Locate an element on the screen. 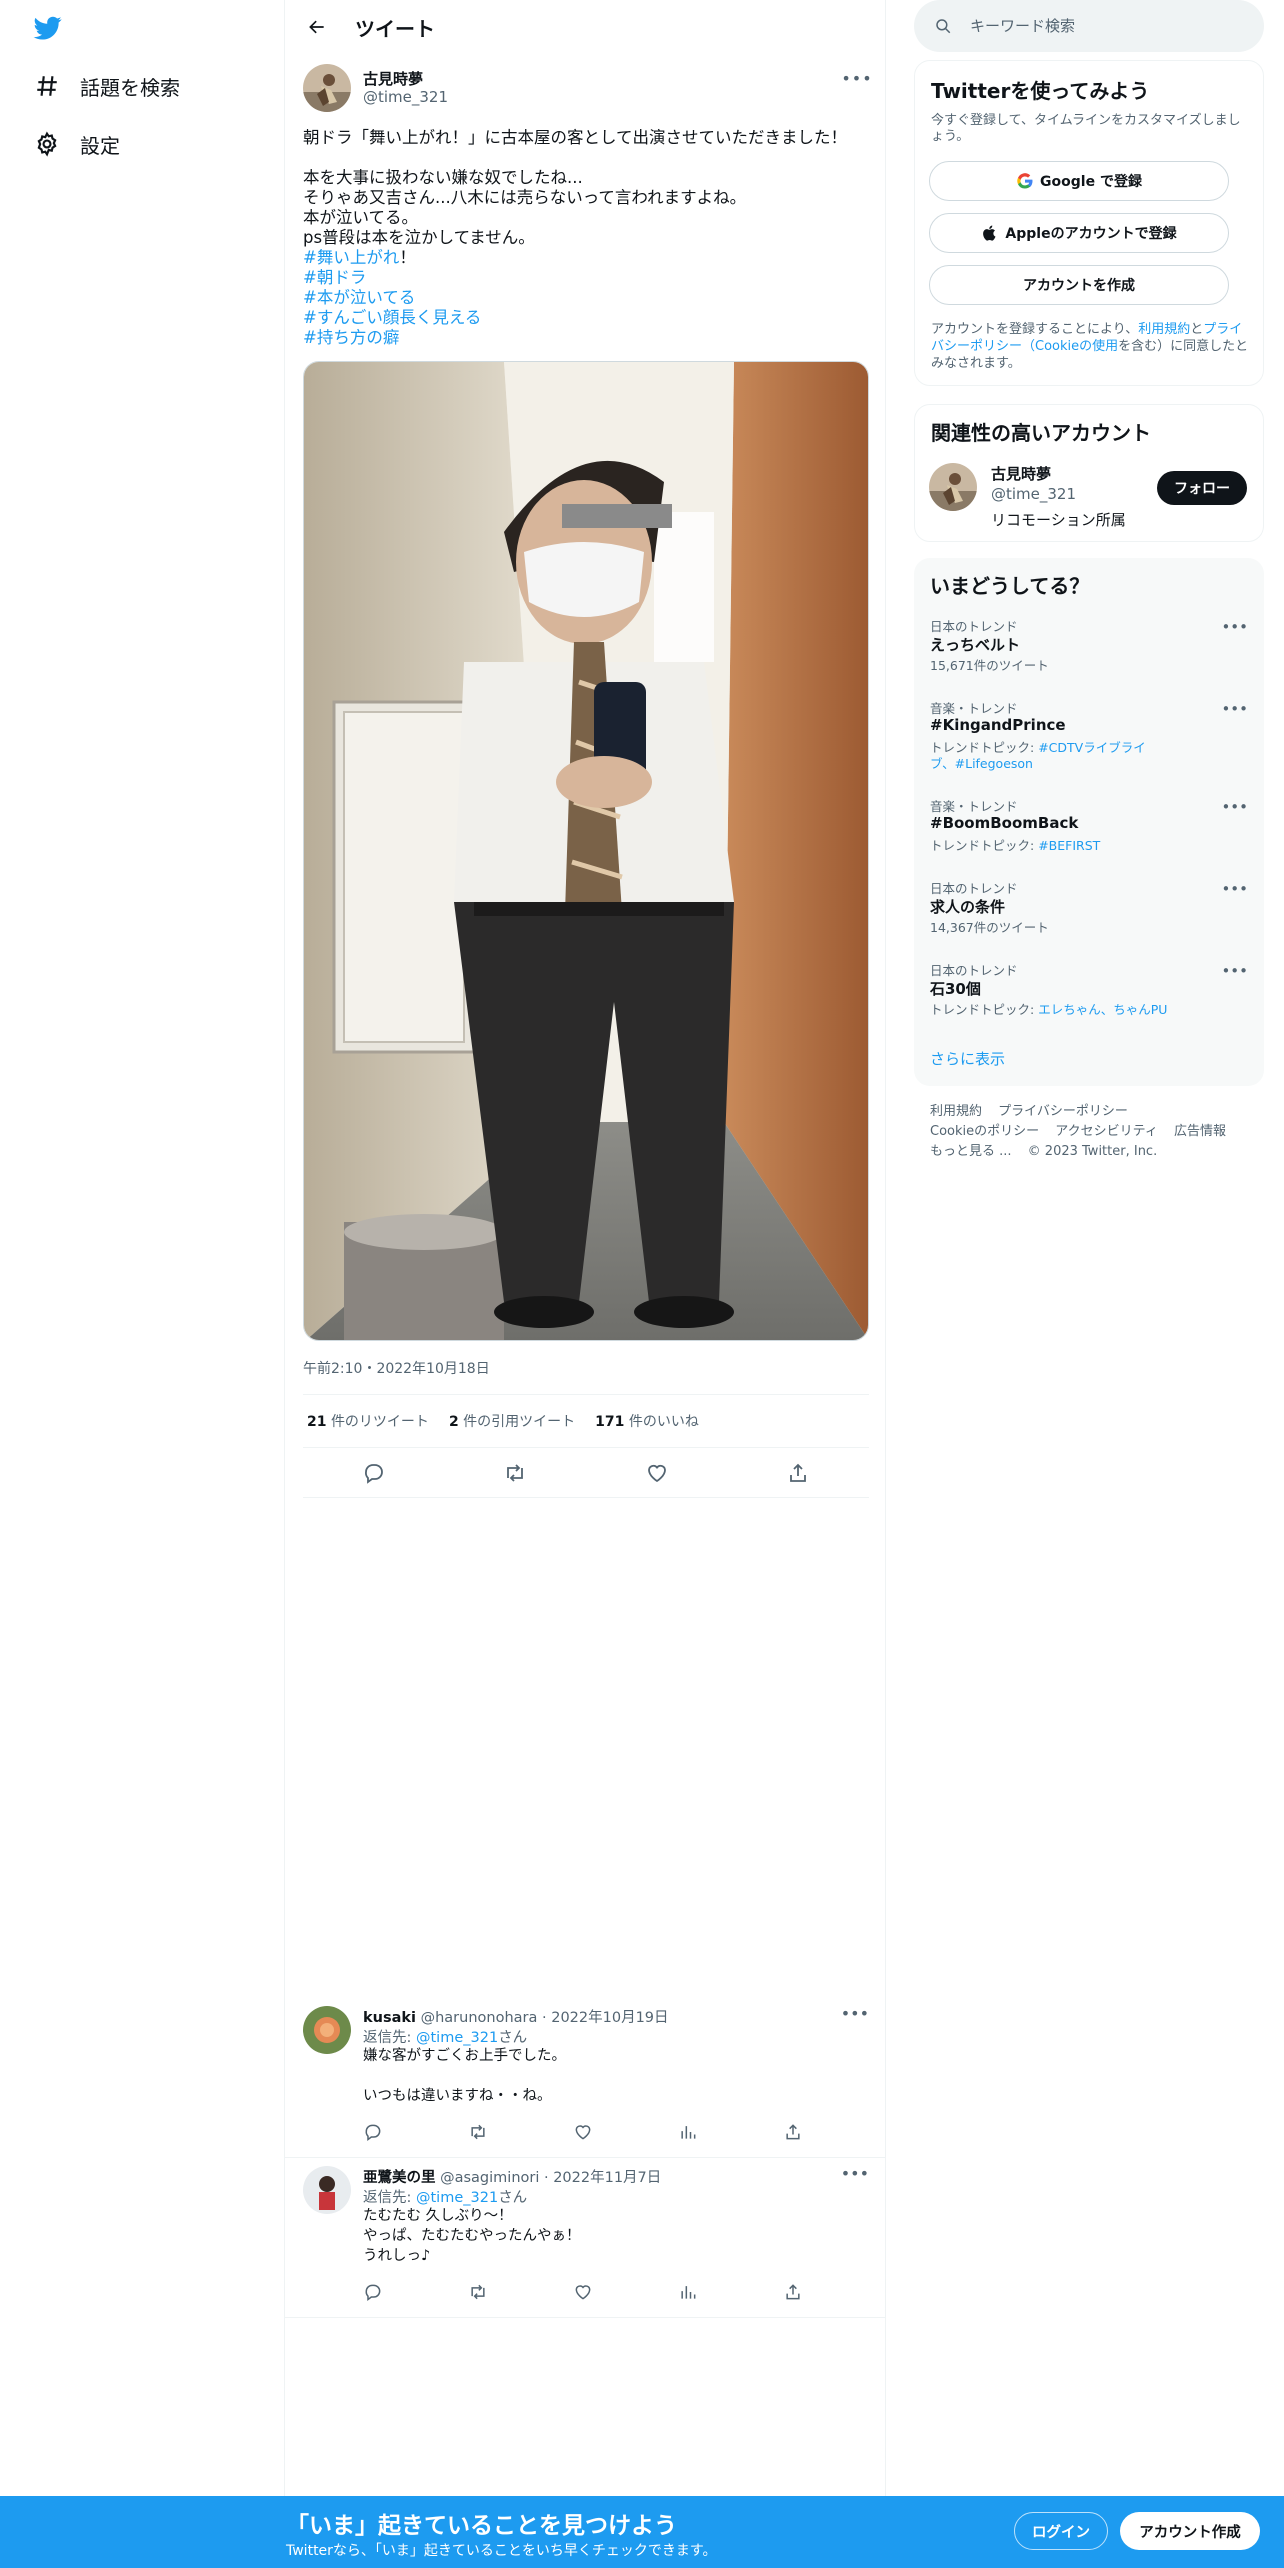  footer-link: 広告情報 is located at coordinates (1200, 1131).